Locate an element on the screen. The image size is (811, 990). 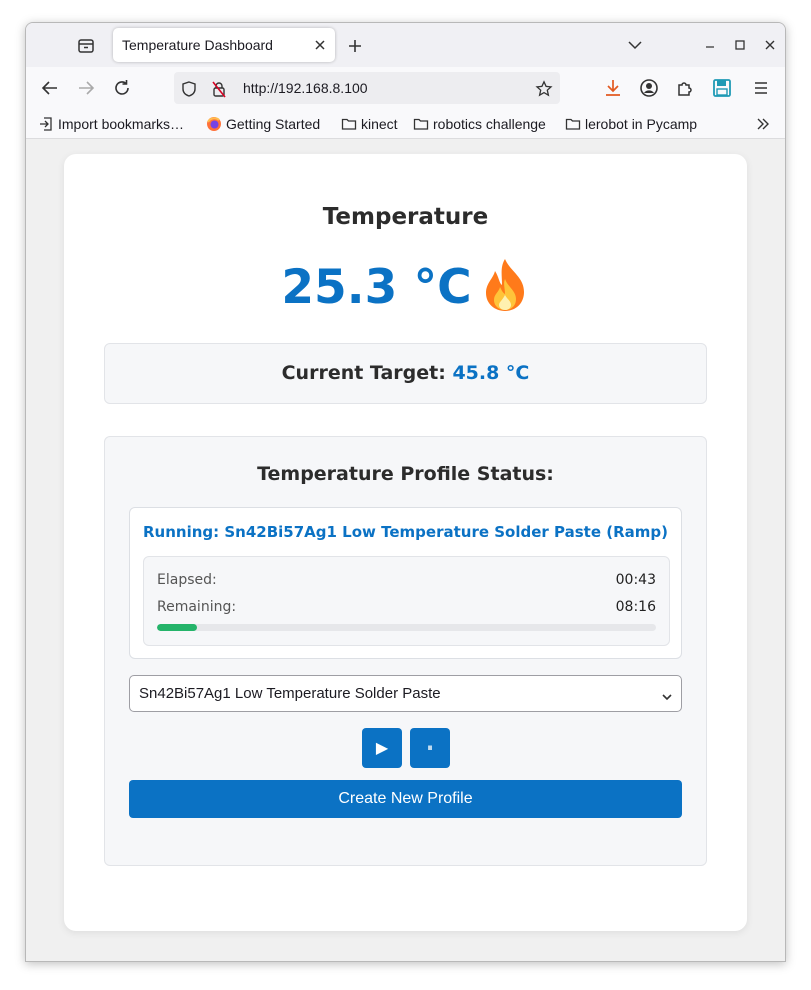
create-new-profile-button: Create New Profile is located at coordinates (405, 799).